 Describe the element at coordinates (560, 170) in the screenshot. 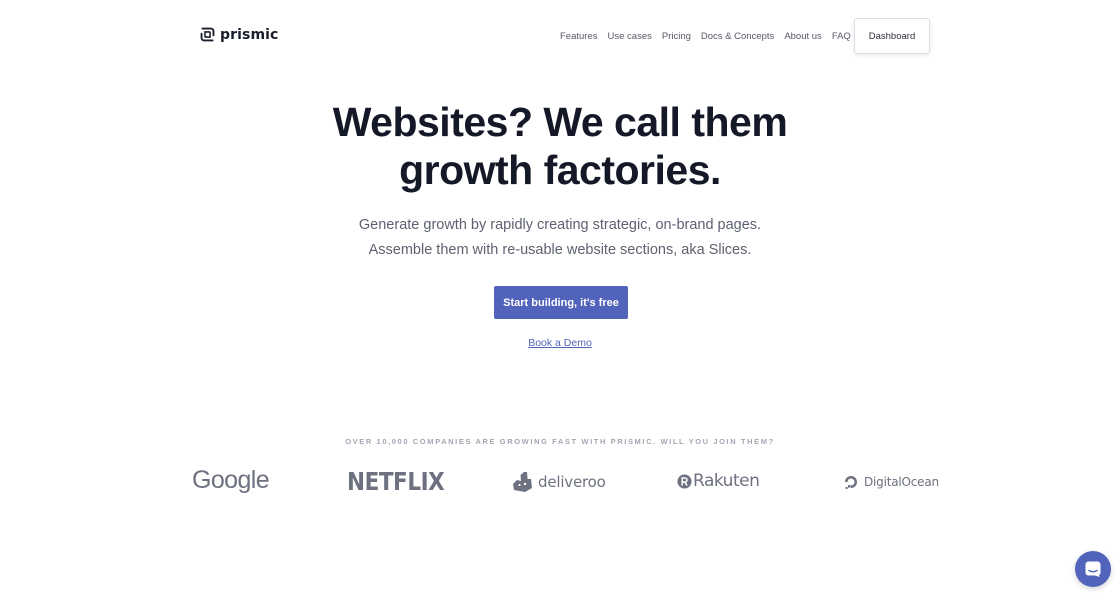

I see `hero-title-line-2: growth factories.` at that location.